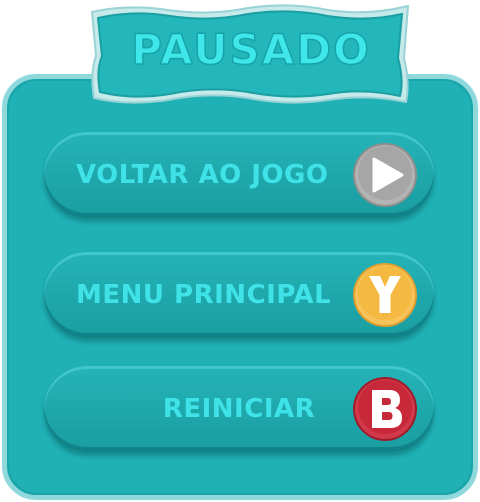  I want to click on play-icon, so click(385, 175).